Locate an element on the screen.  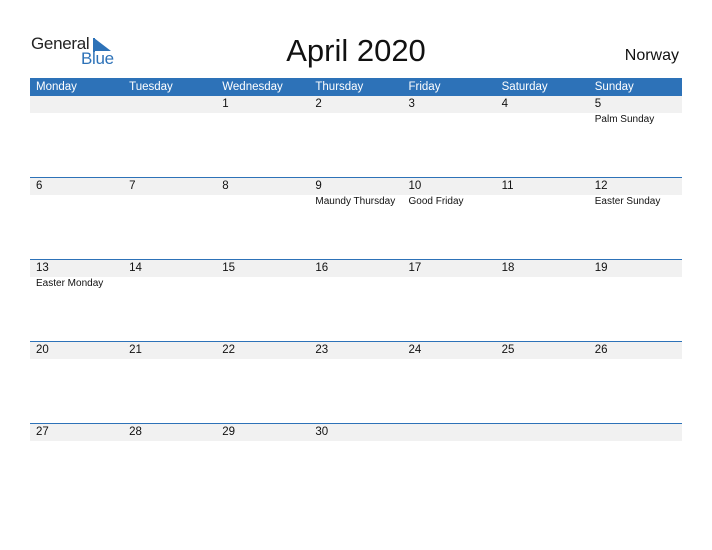
day-number: 7 is located at coordinates (132, 186).